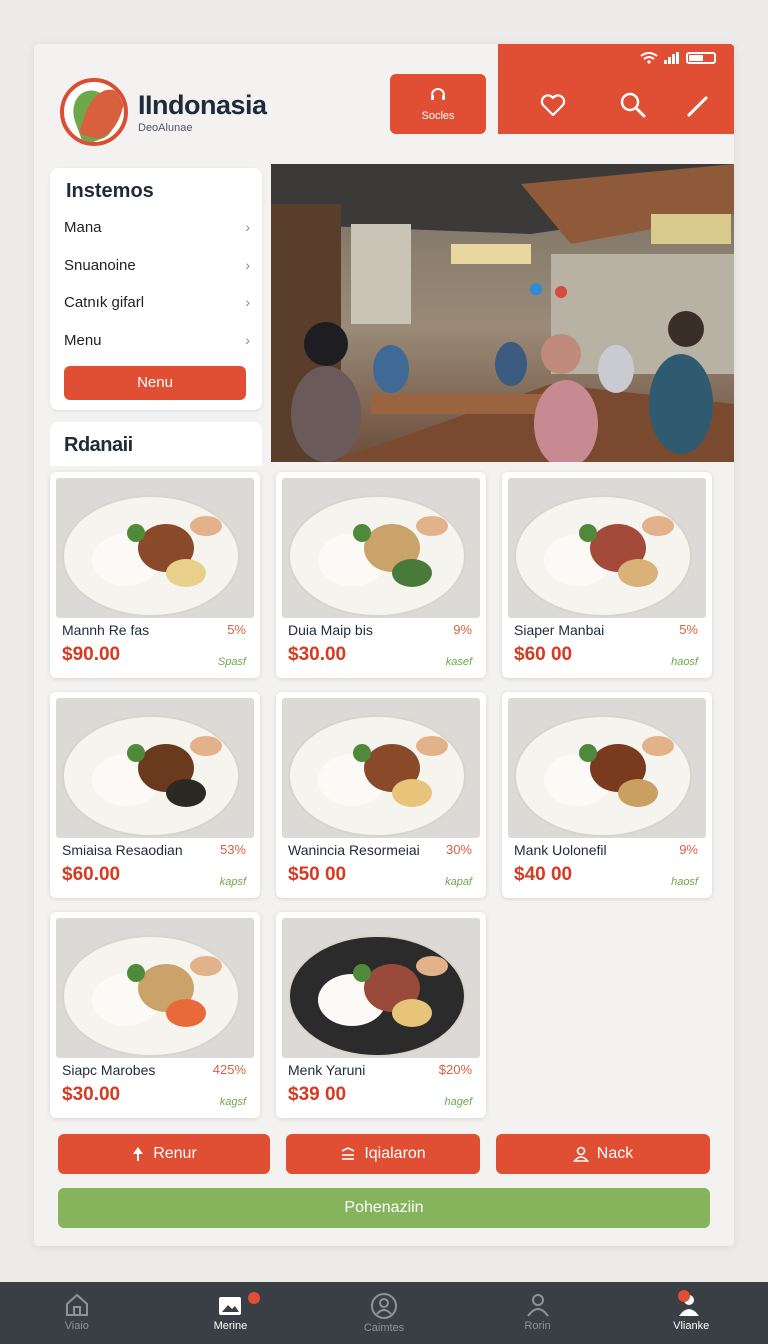 The height and width of the screenshot is (1344, 768). Describe the element at coordinates (553, 105) in the screenshot. I see `heart-icon` at that location.